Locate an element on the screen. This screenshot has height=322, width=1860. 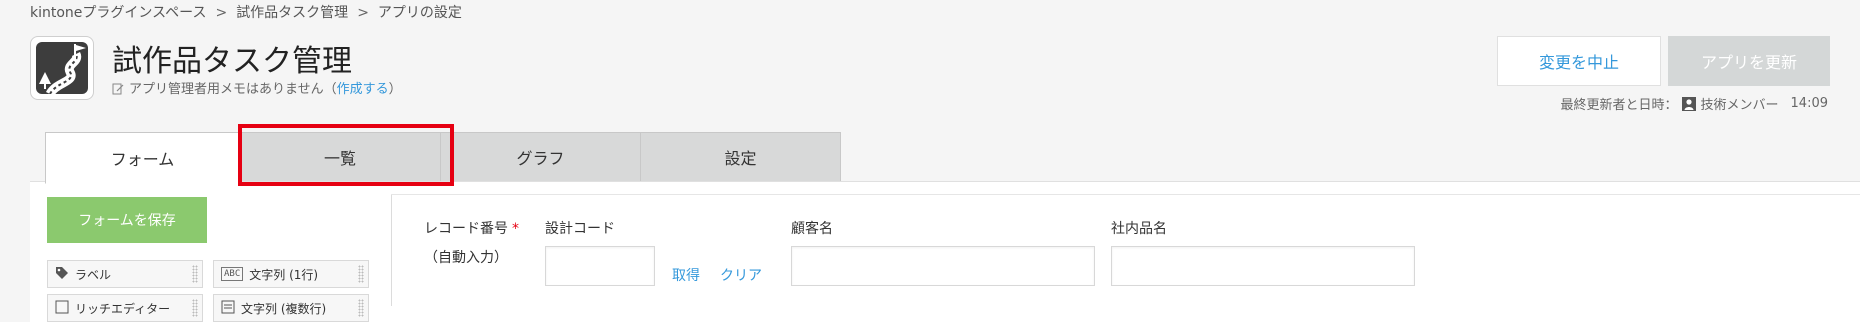
required-mark: * is located at coordinates (515, 229).